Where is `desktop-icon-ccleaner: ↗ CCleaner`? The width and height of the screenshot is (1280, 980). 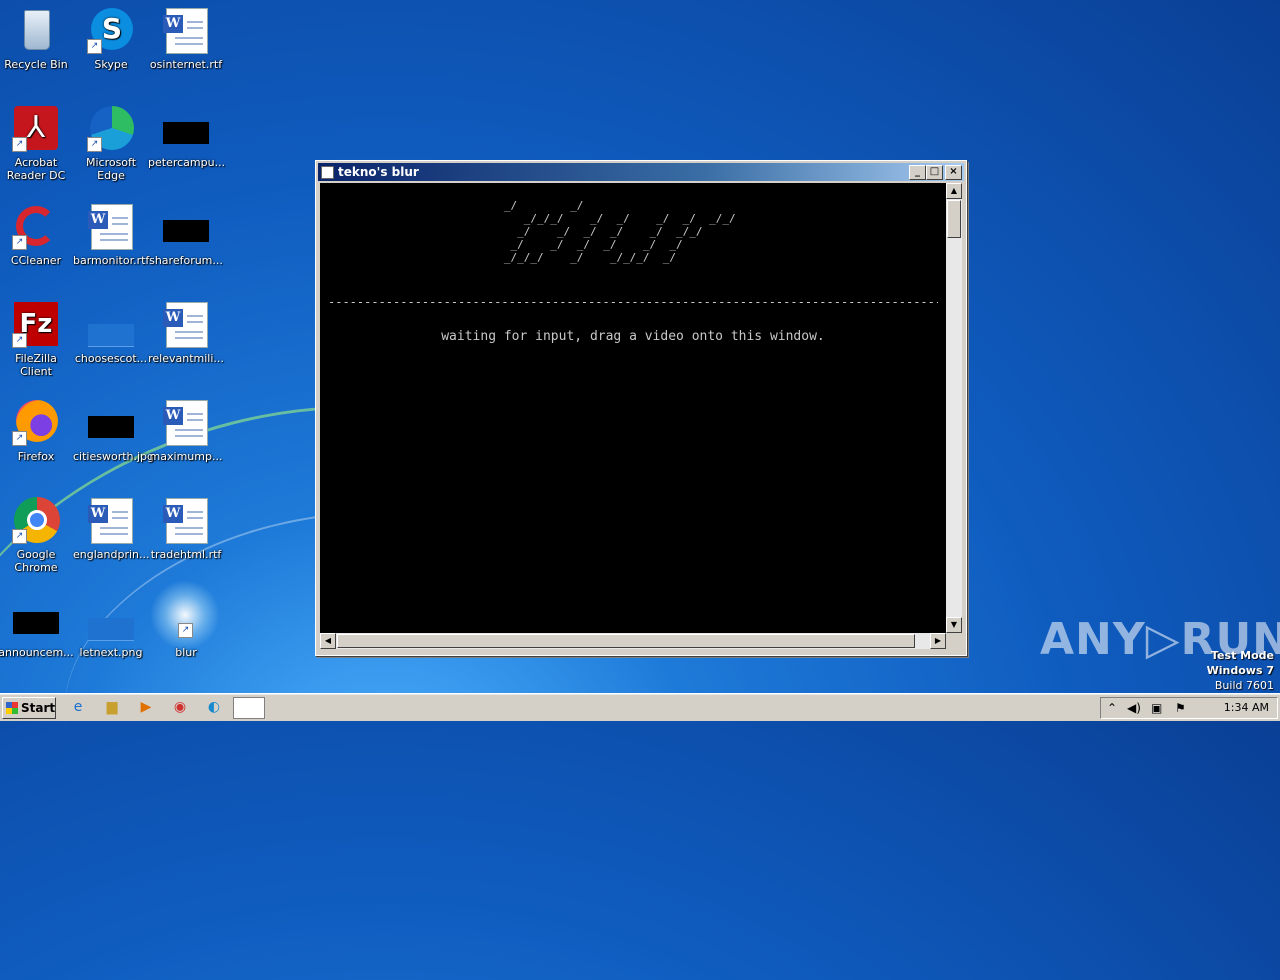
desktop-icon-ccleaner: ↗ CCleaner is located at coordinates (37, 234).